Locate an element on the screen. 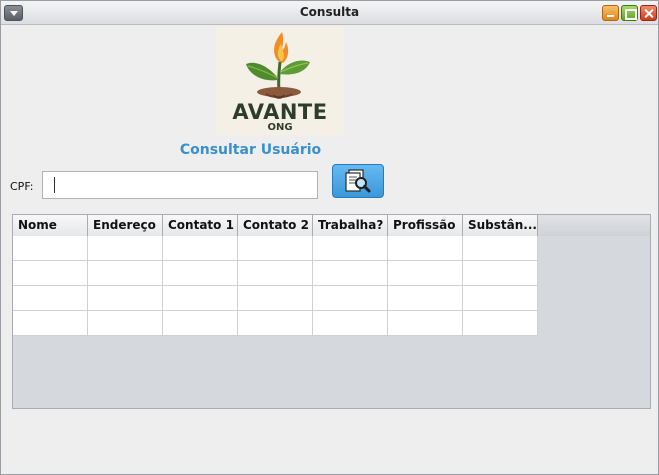 Image resolution: width=659 pixels, height=475 pixels. cpf-input is located at coordinates (180, 185).